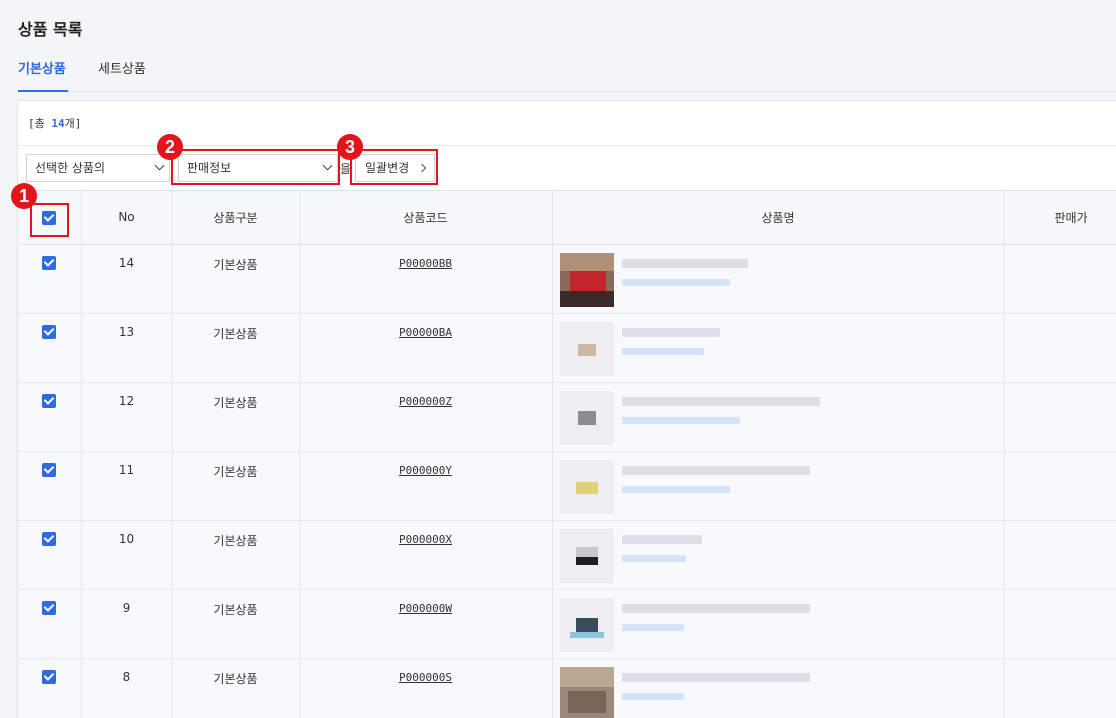 The width and height of the screenshot is (1116, 718). I want to click on row-no: 8, so click(127, 688).